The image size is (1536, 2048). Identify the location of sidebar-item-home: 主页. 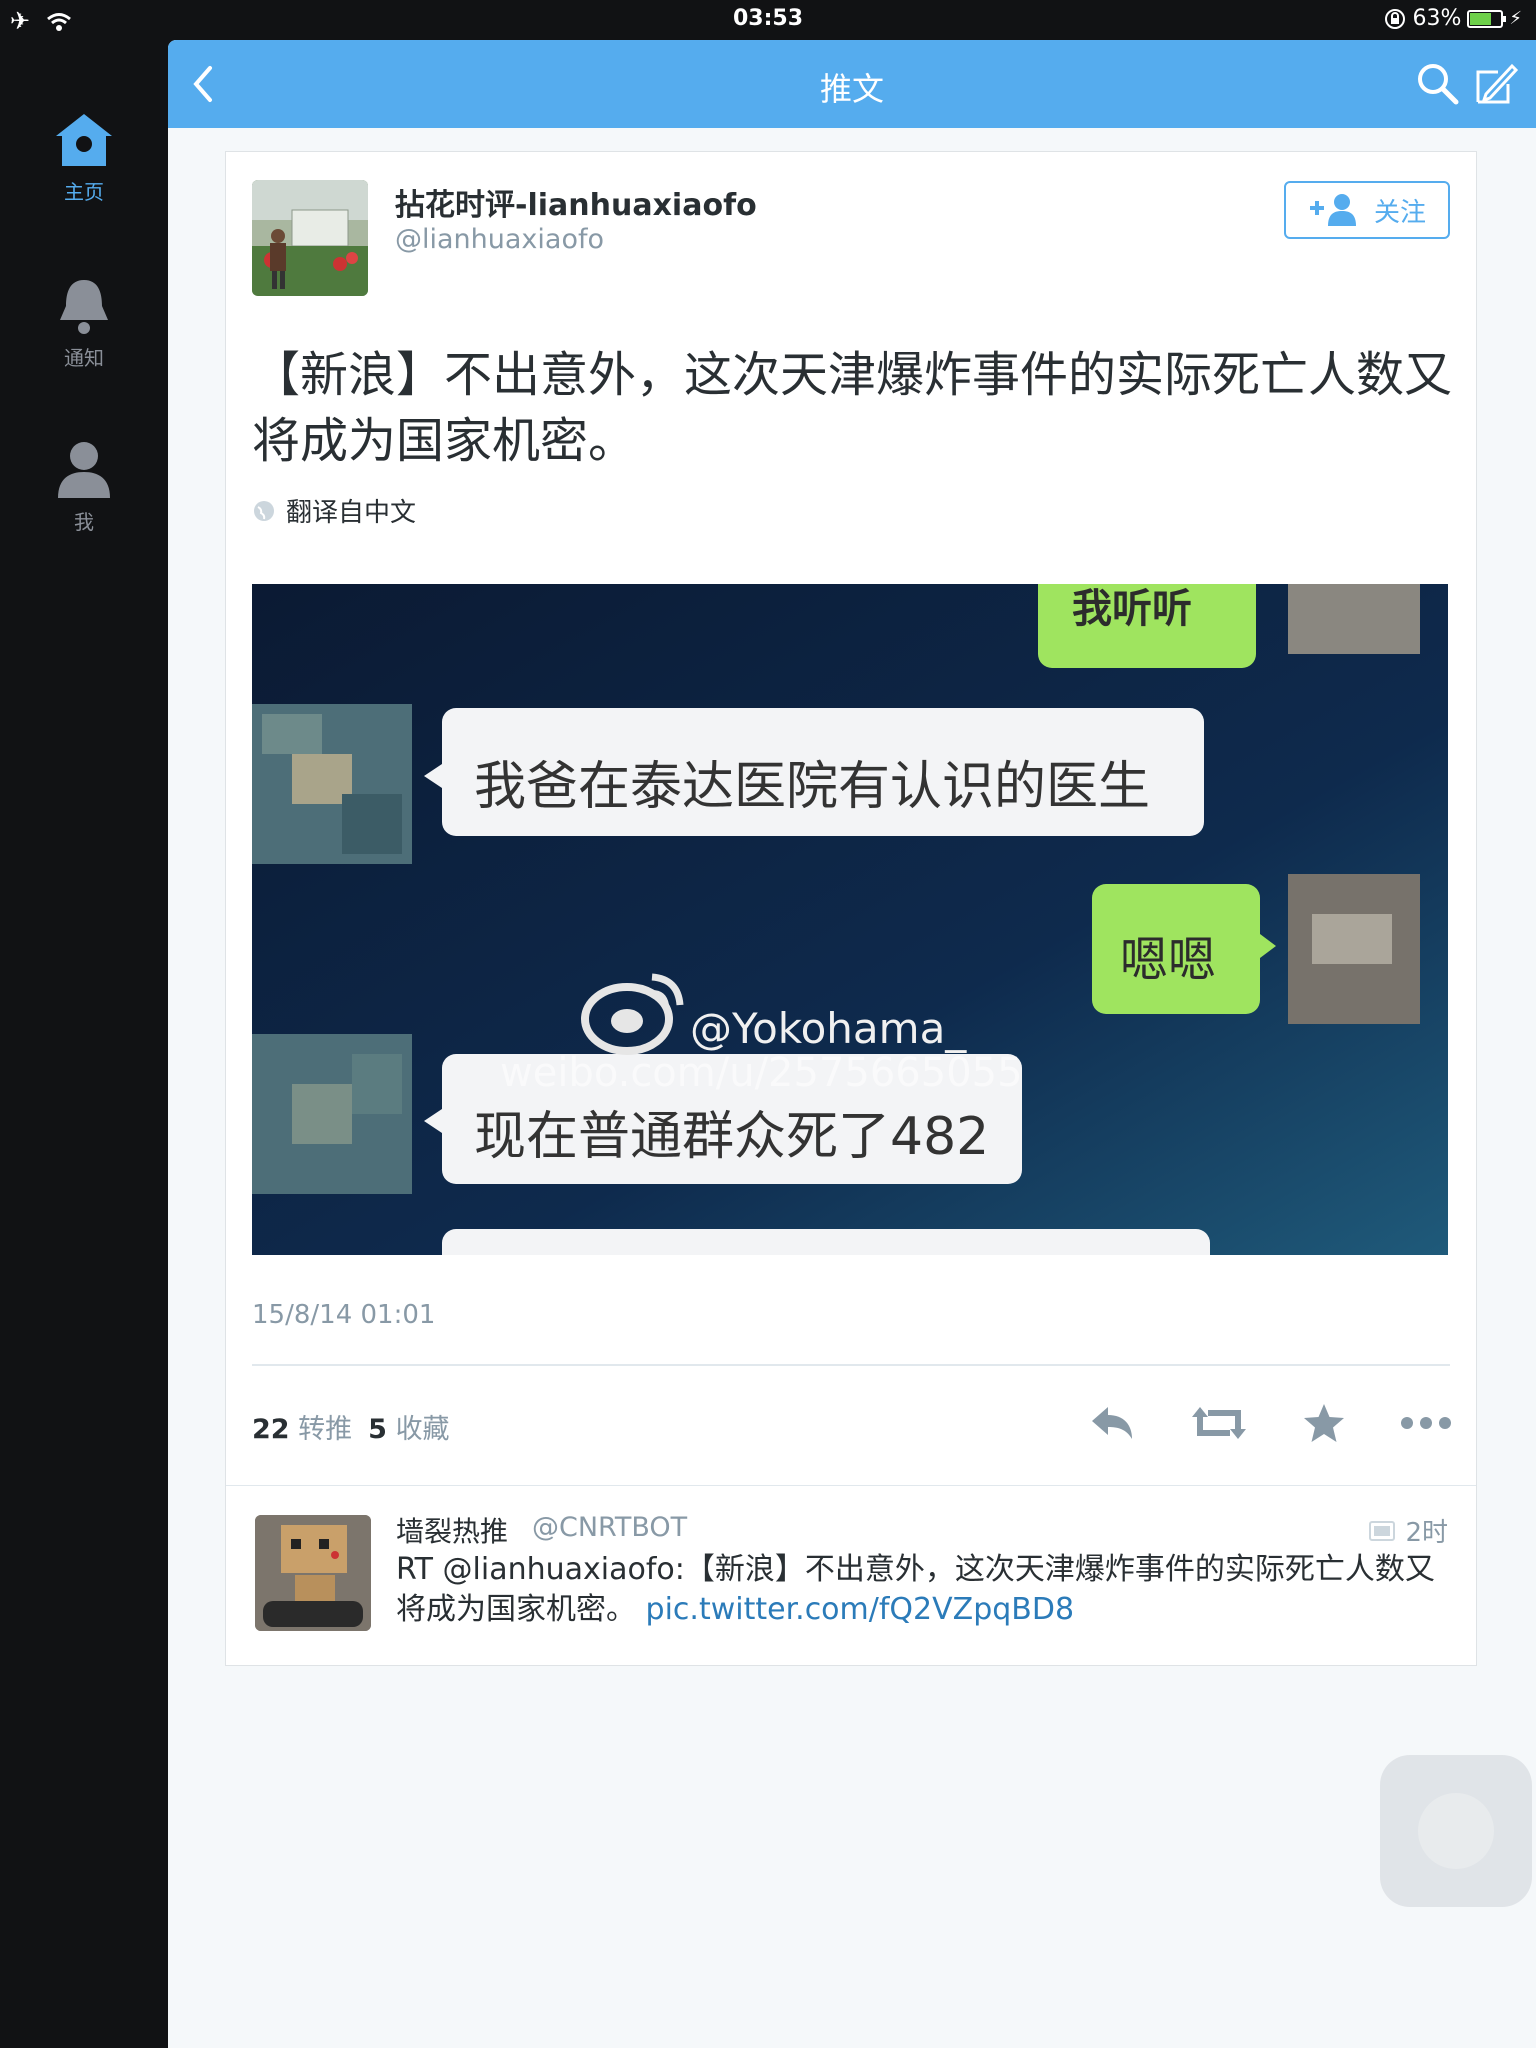
(84, 157).